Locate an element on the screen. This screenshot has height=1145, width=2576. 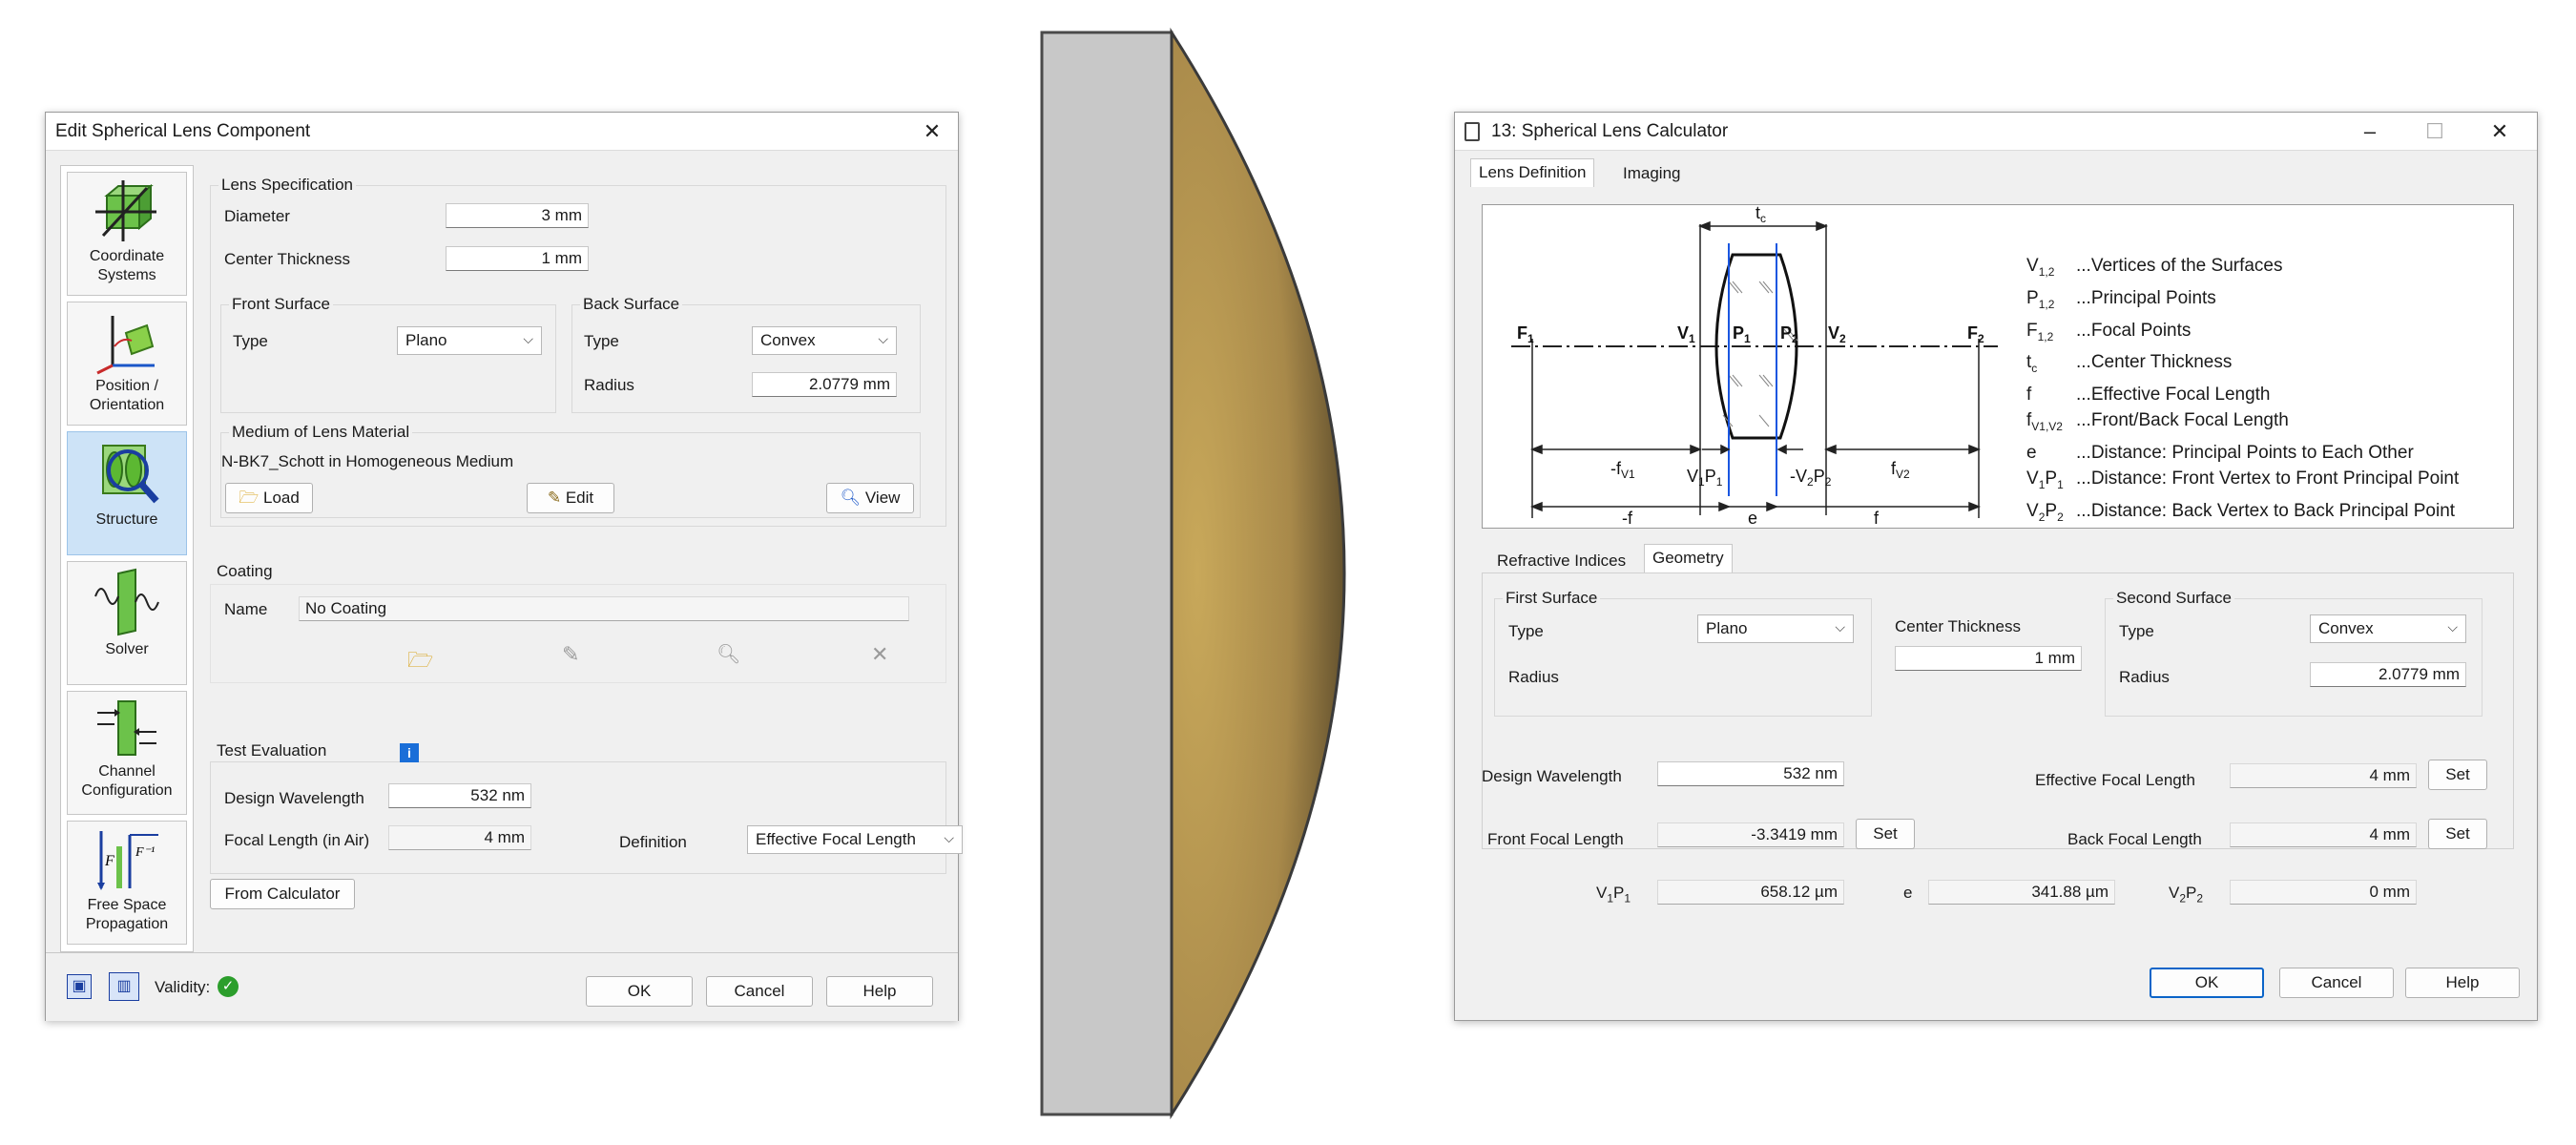
legend-row: P1,2 ...Principal Points is located at coordinates (2121, 299).